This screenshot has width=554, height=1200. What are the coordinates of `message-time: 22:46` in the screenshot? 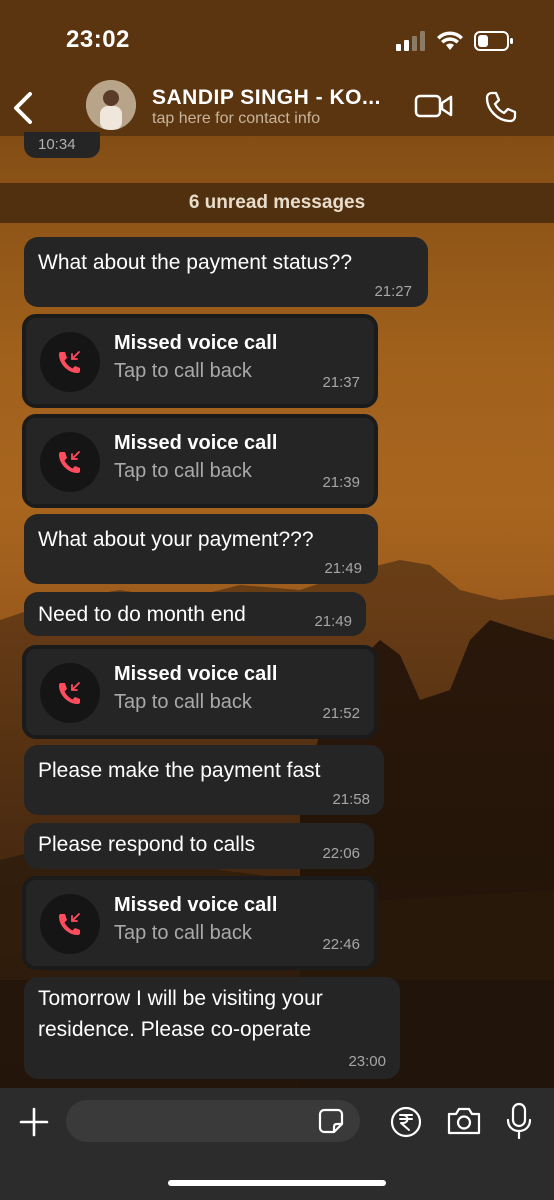 It's located at (341, 944).